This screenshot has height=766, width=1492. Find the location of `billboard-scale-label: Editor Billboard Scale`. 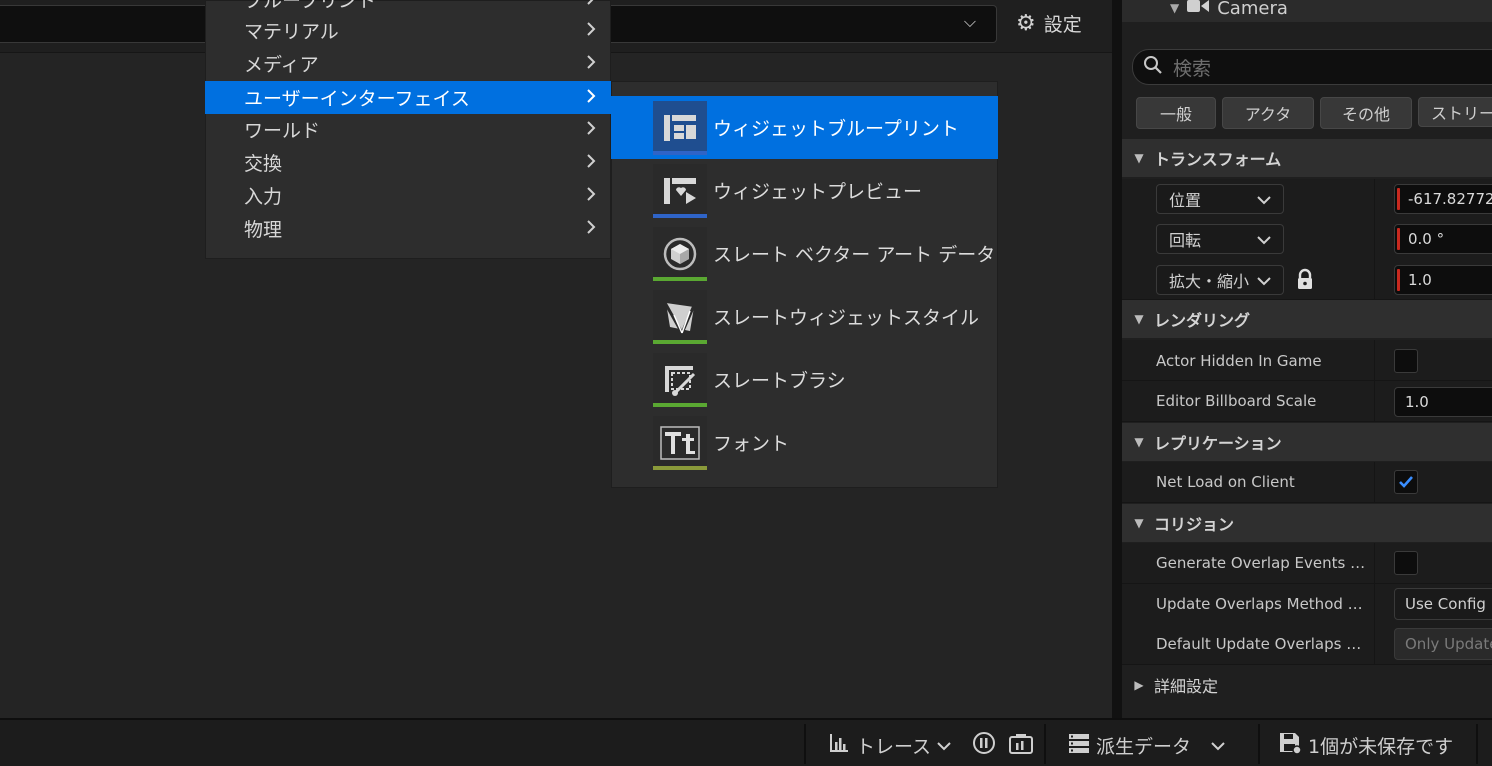

billboard-scale-label: Editor Billboard Scale is located at coordinates (1236, 401).